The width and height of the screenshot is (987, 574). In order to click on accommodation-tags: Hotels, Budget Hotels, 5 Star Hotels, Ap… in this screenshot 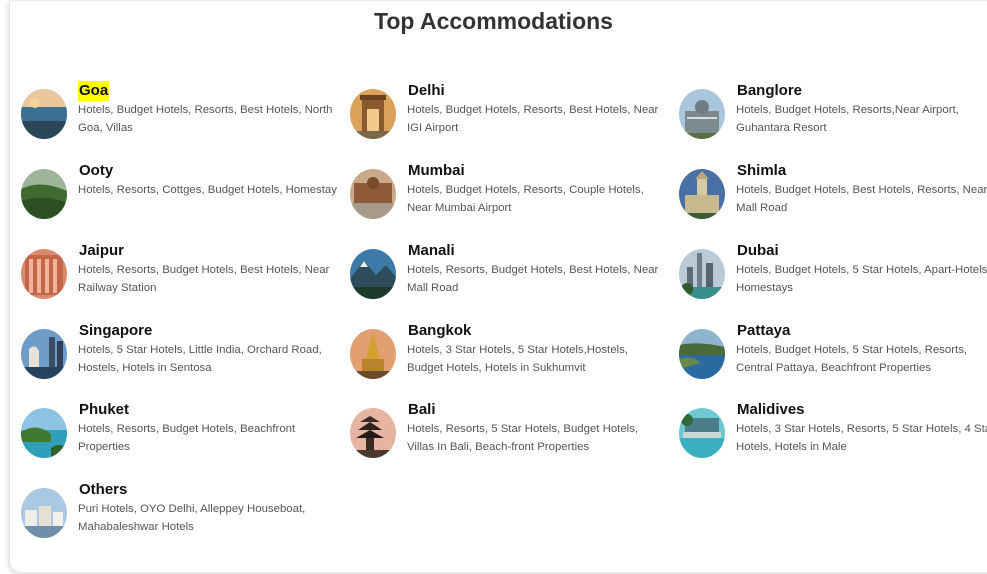, I will do `click(861, 279)`.